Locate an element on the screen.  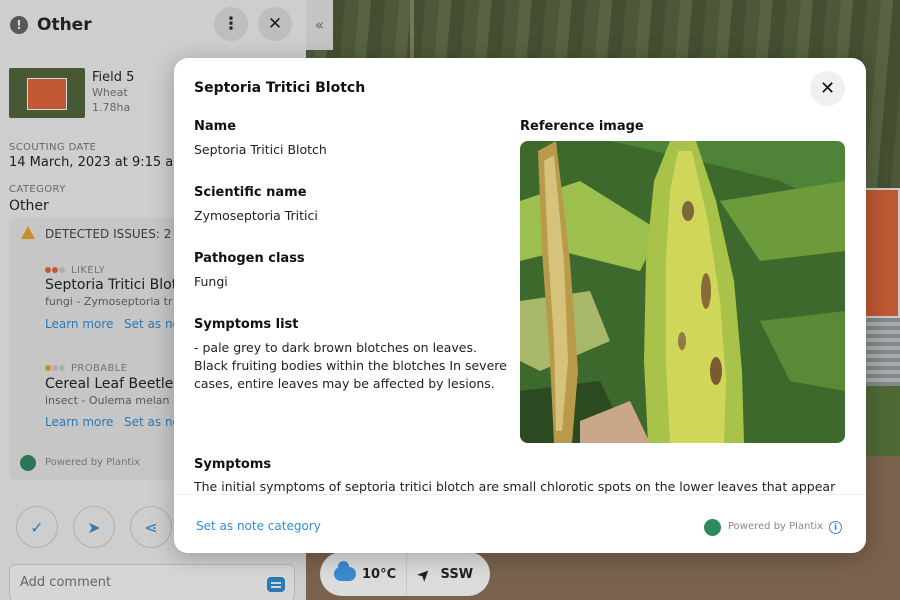
close-icon: ✕ is located at coordinates (827, 88).